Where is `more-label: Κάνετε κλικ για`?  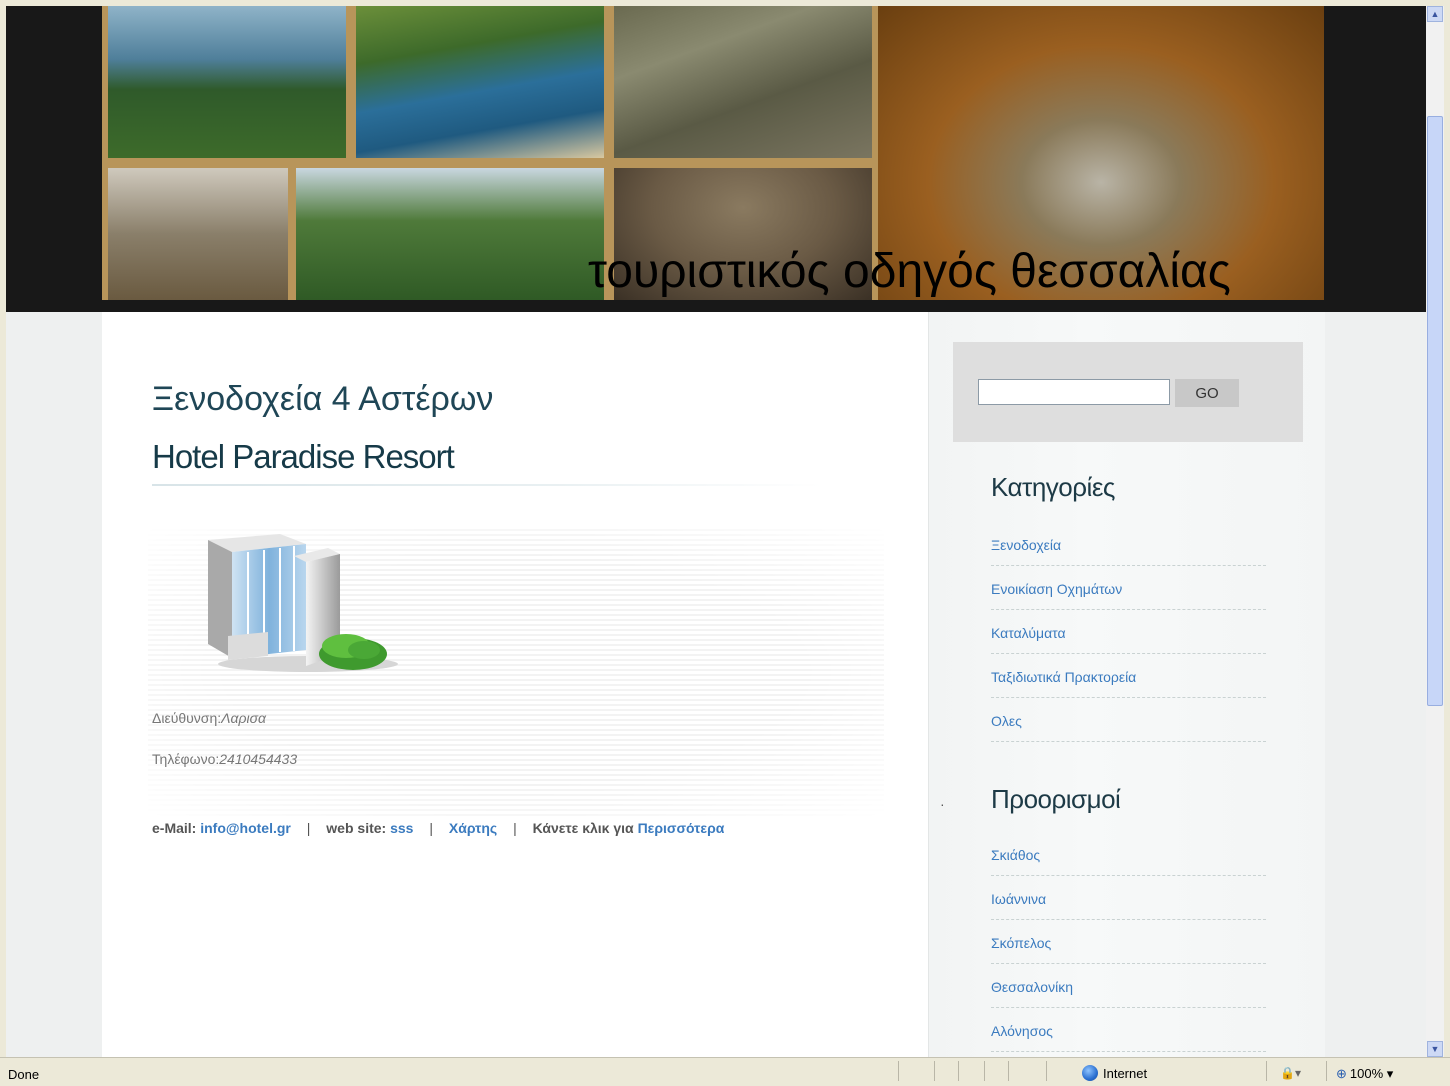
more-label: Κάνετε κλικ για is located at coordinates (583, 828).